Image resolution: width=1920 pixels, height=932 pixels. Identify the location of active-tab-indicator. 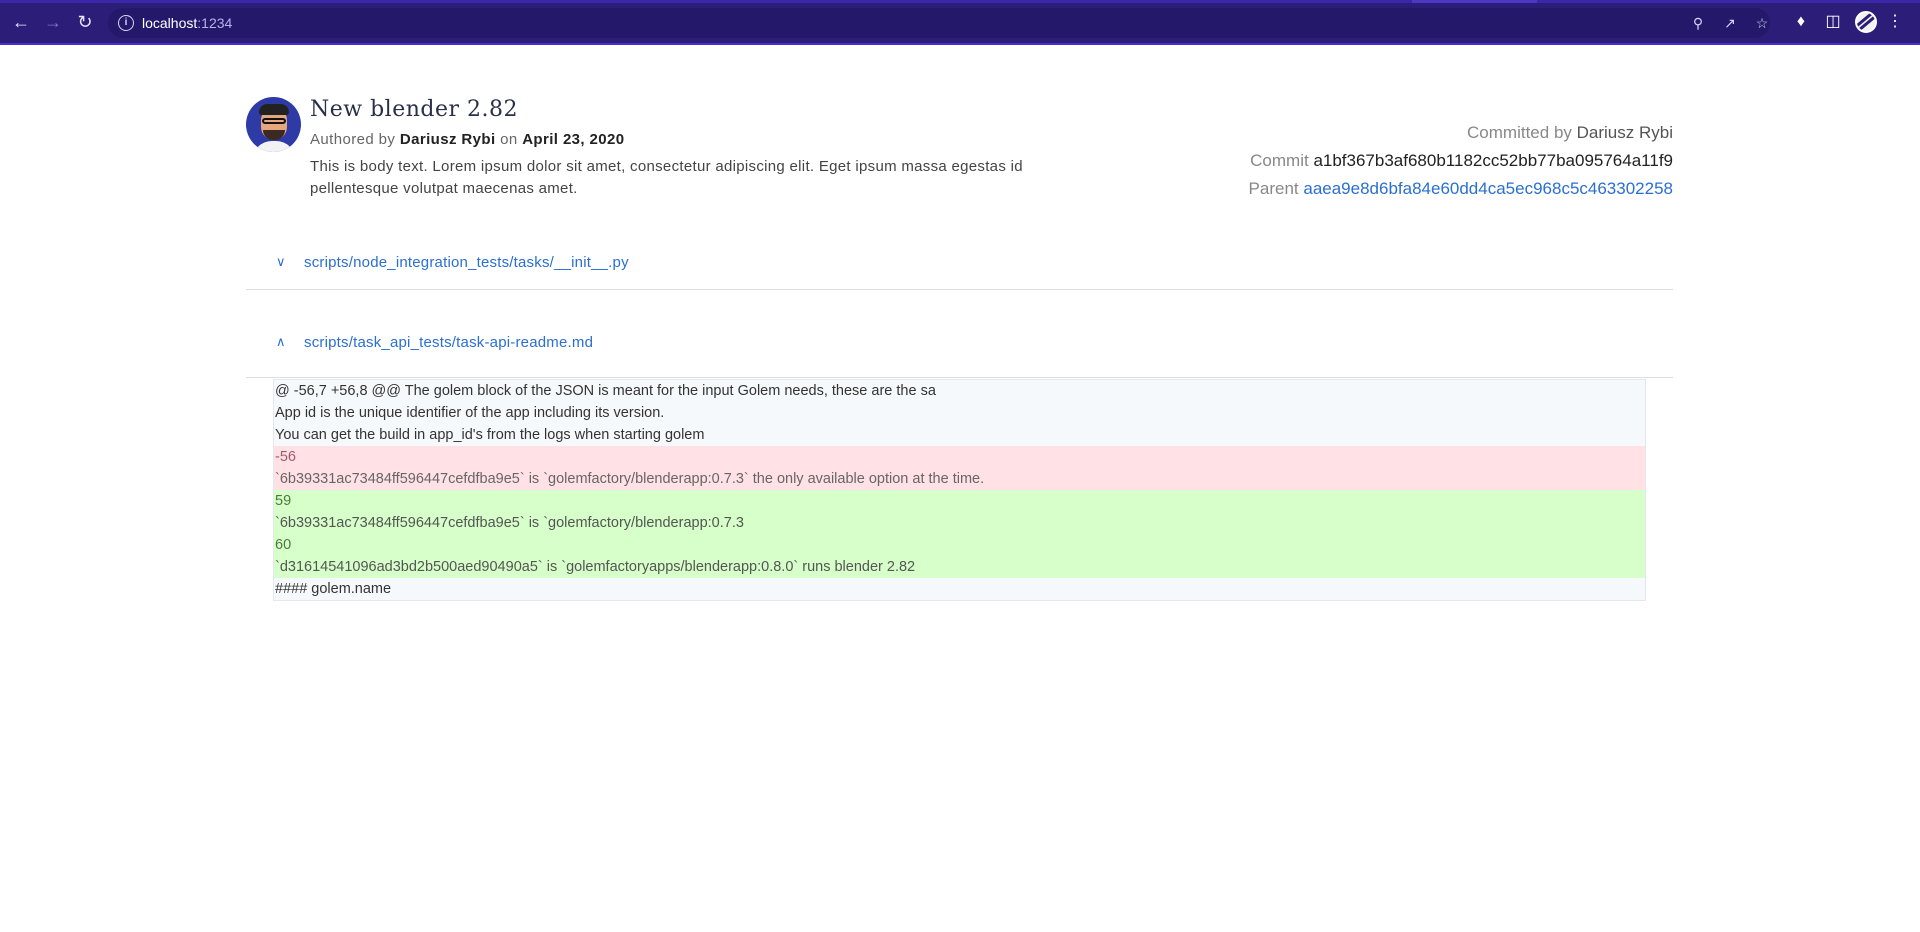
(1474, 1).